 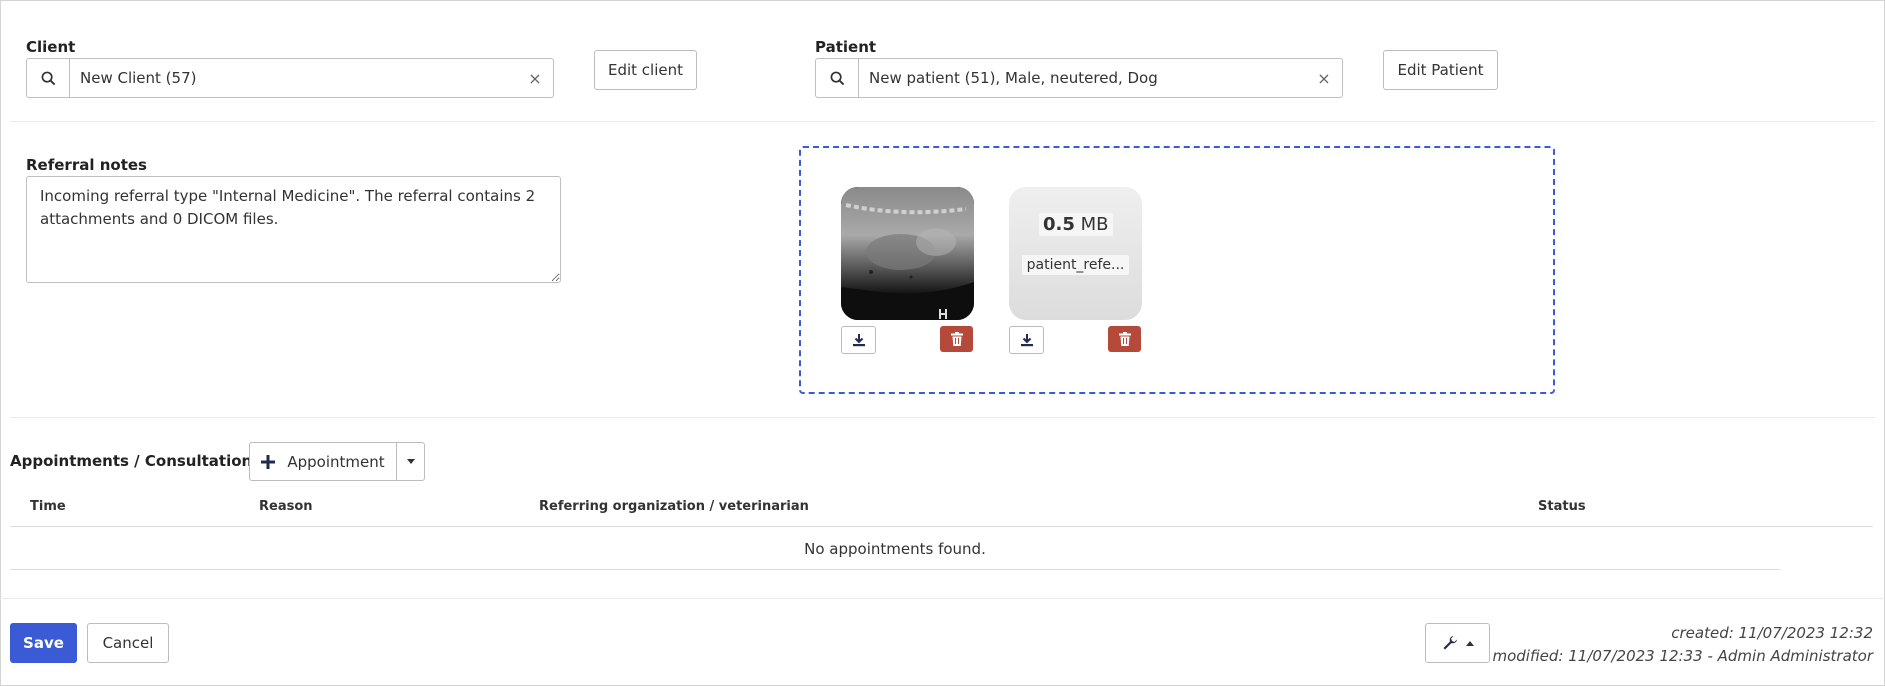 What do you see at coordinates (1094, 224) in the screenshot?
I see `file-size-unit: MB` at bounding box center [1094, 224].